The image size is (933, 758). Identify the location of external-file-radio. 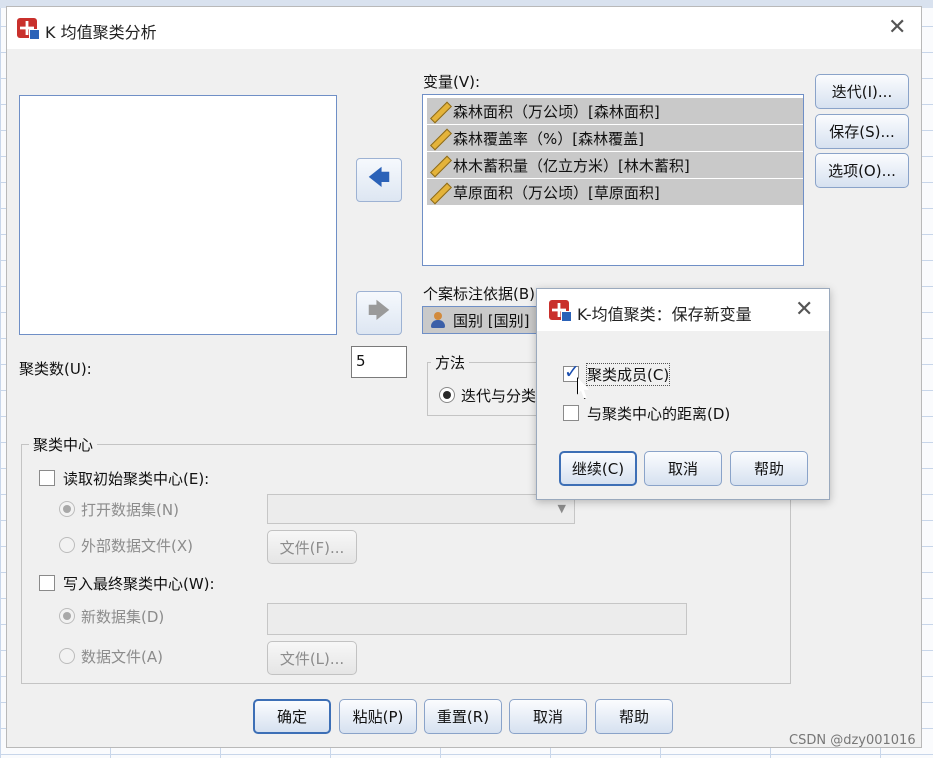
(67, 545).